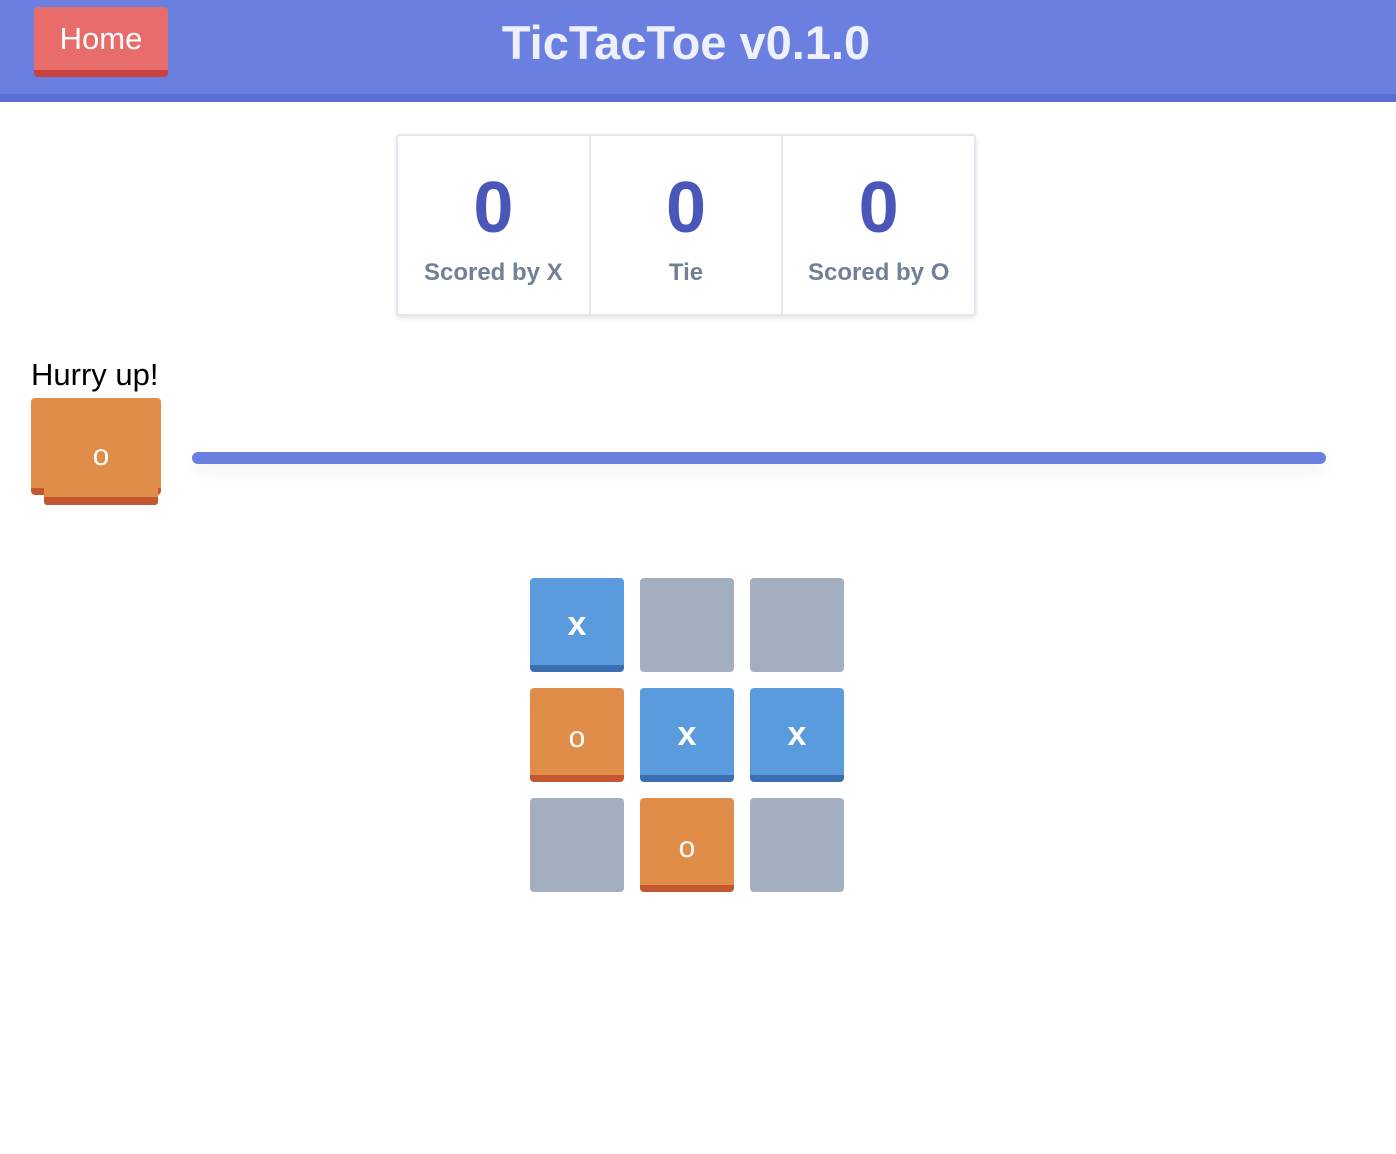  I want to click on score-tie: 0 Tie, so click(687, 225).